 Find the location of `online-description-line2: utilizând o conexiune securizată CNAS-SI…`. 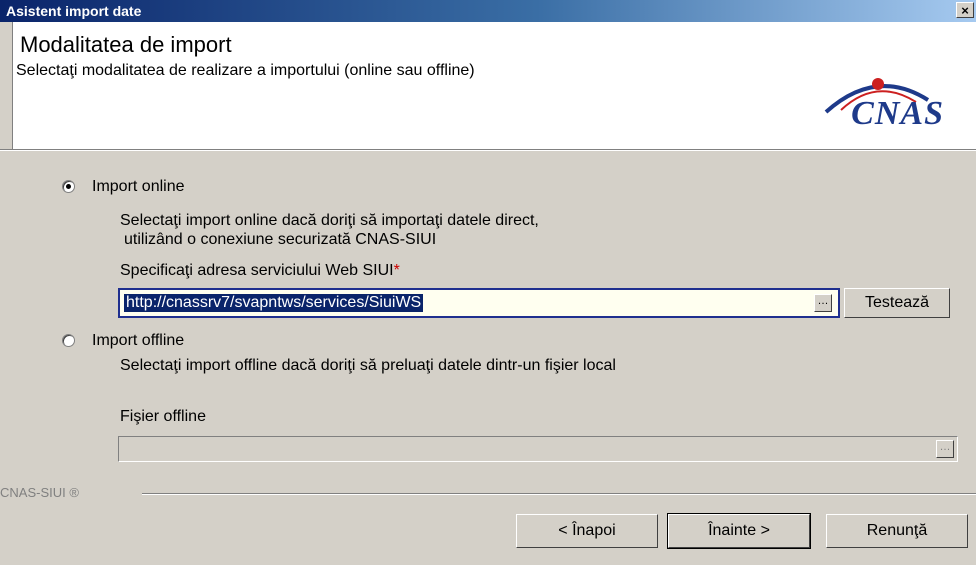

online-description-line2: utilizând o conexiune securizată CNAS-SI… is located at coordinates (280, 239).